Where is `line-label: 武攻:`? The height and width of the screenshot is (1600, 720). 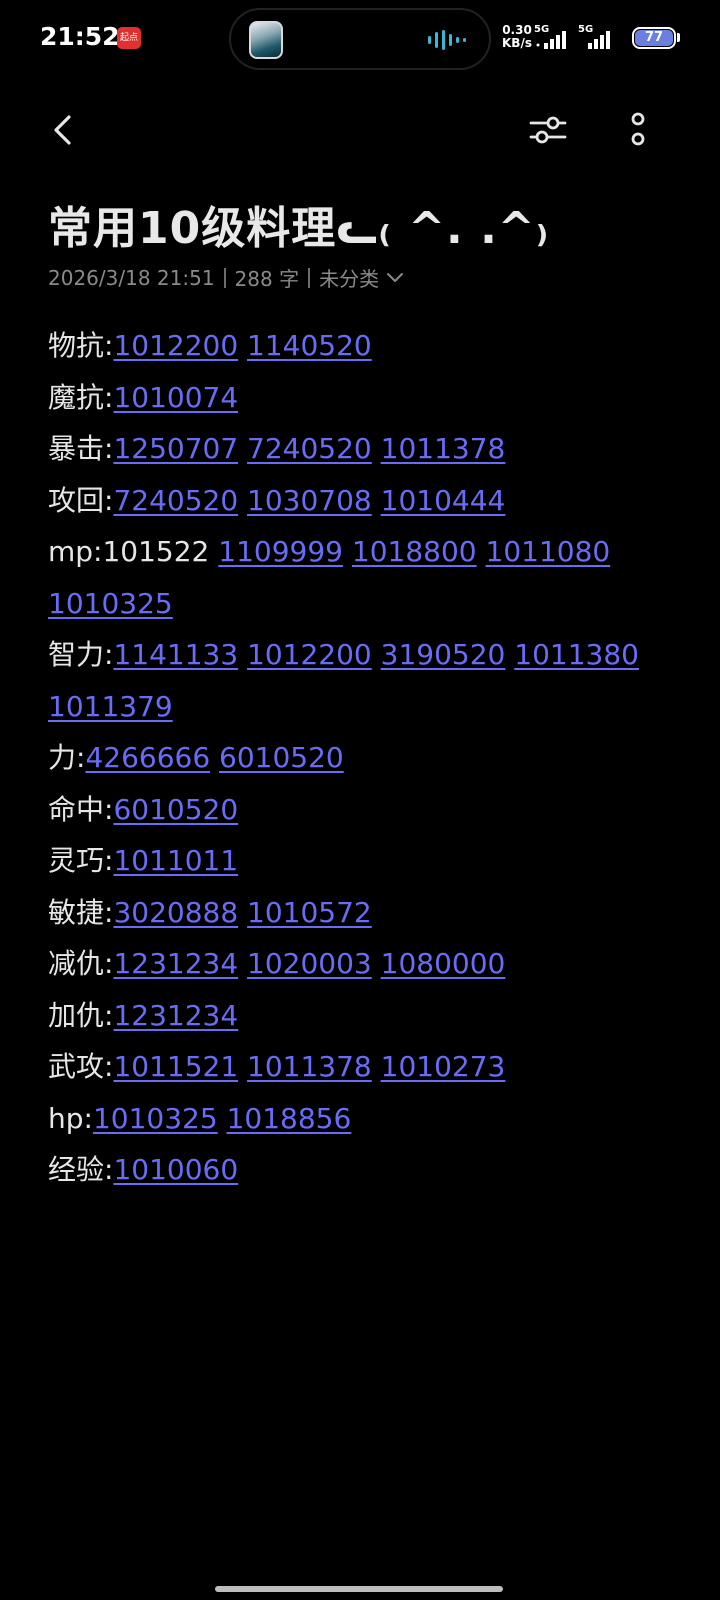 line-label: 武攻: is located at coordinates (81, 1066).